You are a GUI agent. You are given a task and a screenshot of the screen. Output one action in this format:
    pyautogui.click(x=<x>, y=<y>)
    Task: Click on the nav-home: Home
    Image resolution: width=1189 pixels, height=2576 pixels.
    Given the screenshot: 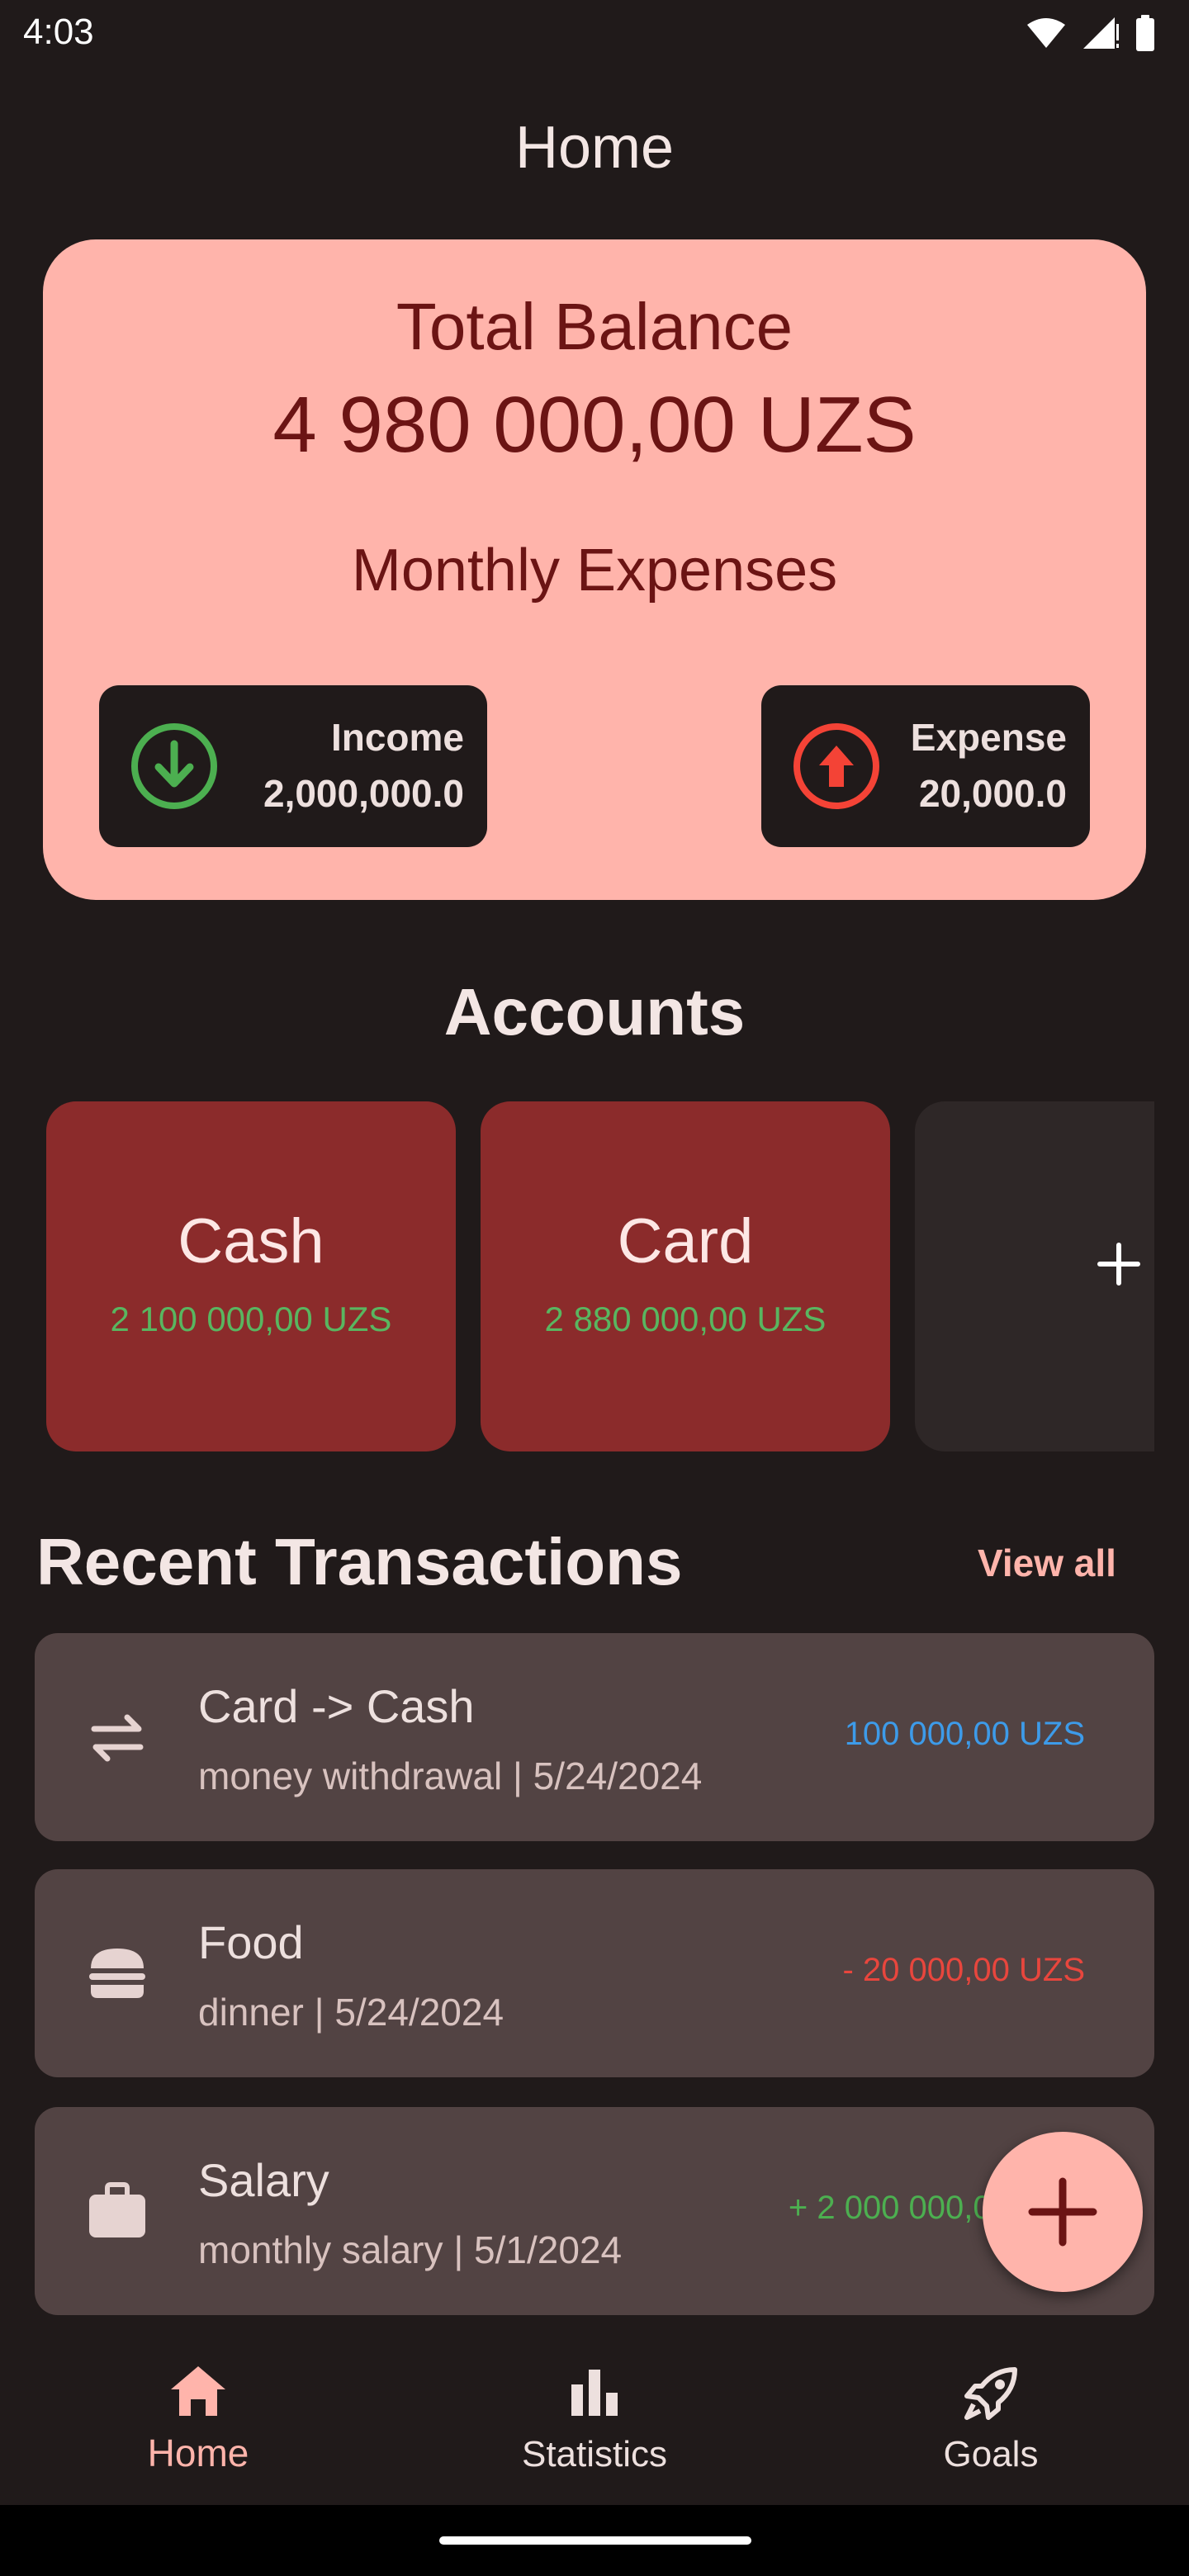 What is the action you would take?
    pyautogui.click(x=198, y=2416)
    